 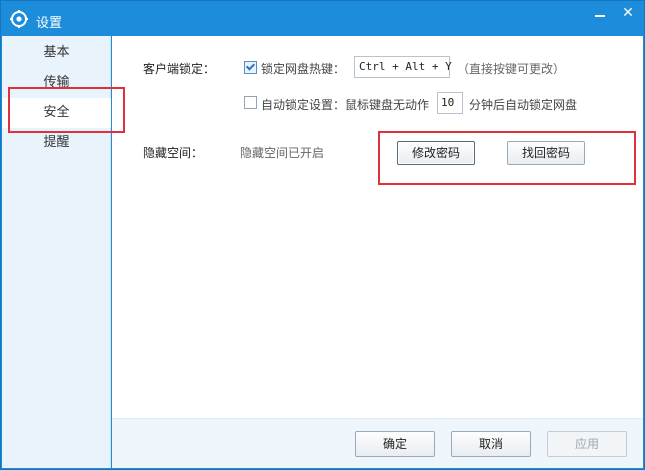 I want to click on client-lock-label: 客户端锁定：, so click(x=179, y=69).